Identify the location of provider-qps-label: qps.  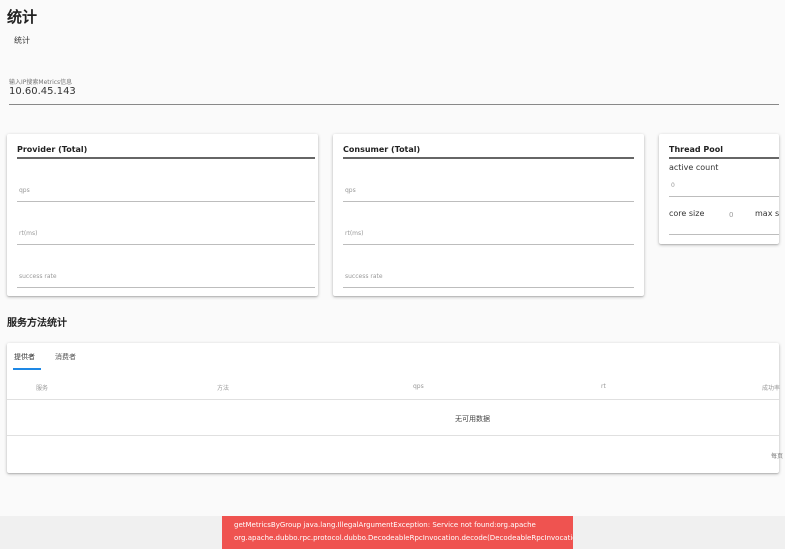
(24, 190).